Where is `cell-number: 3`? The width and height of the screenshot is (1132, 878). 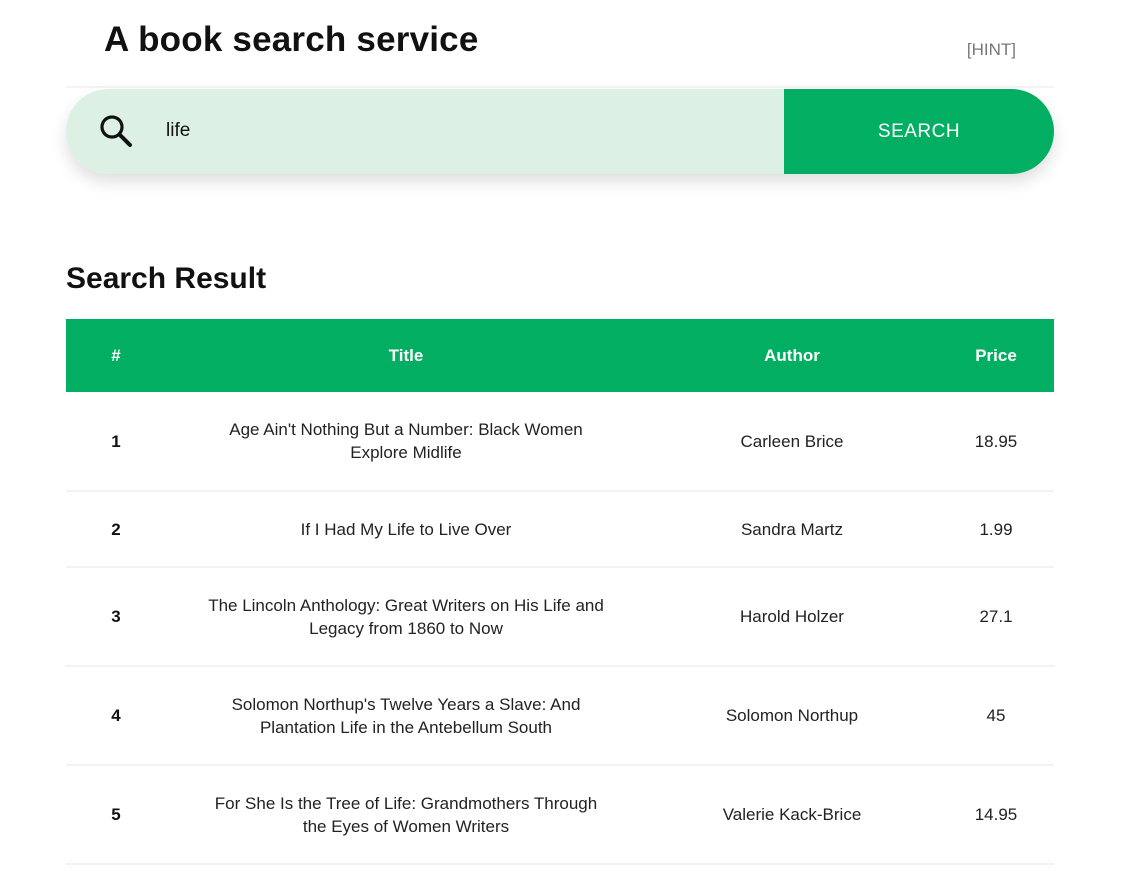 cell-number: 3 is located at coordinates (116, 617).